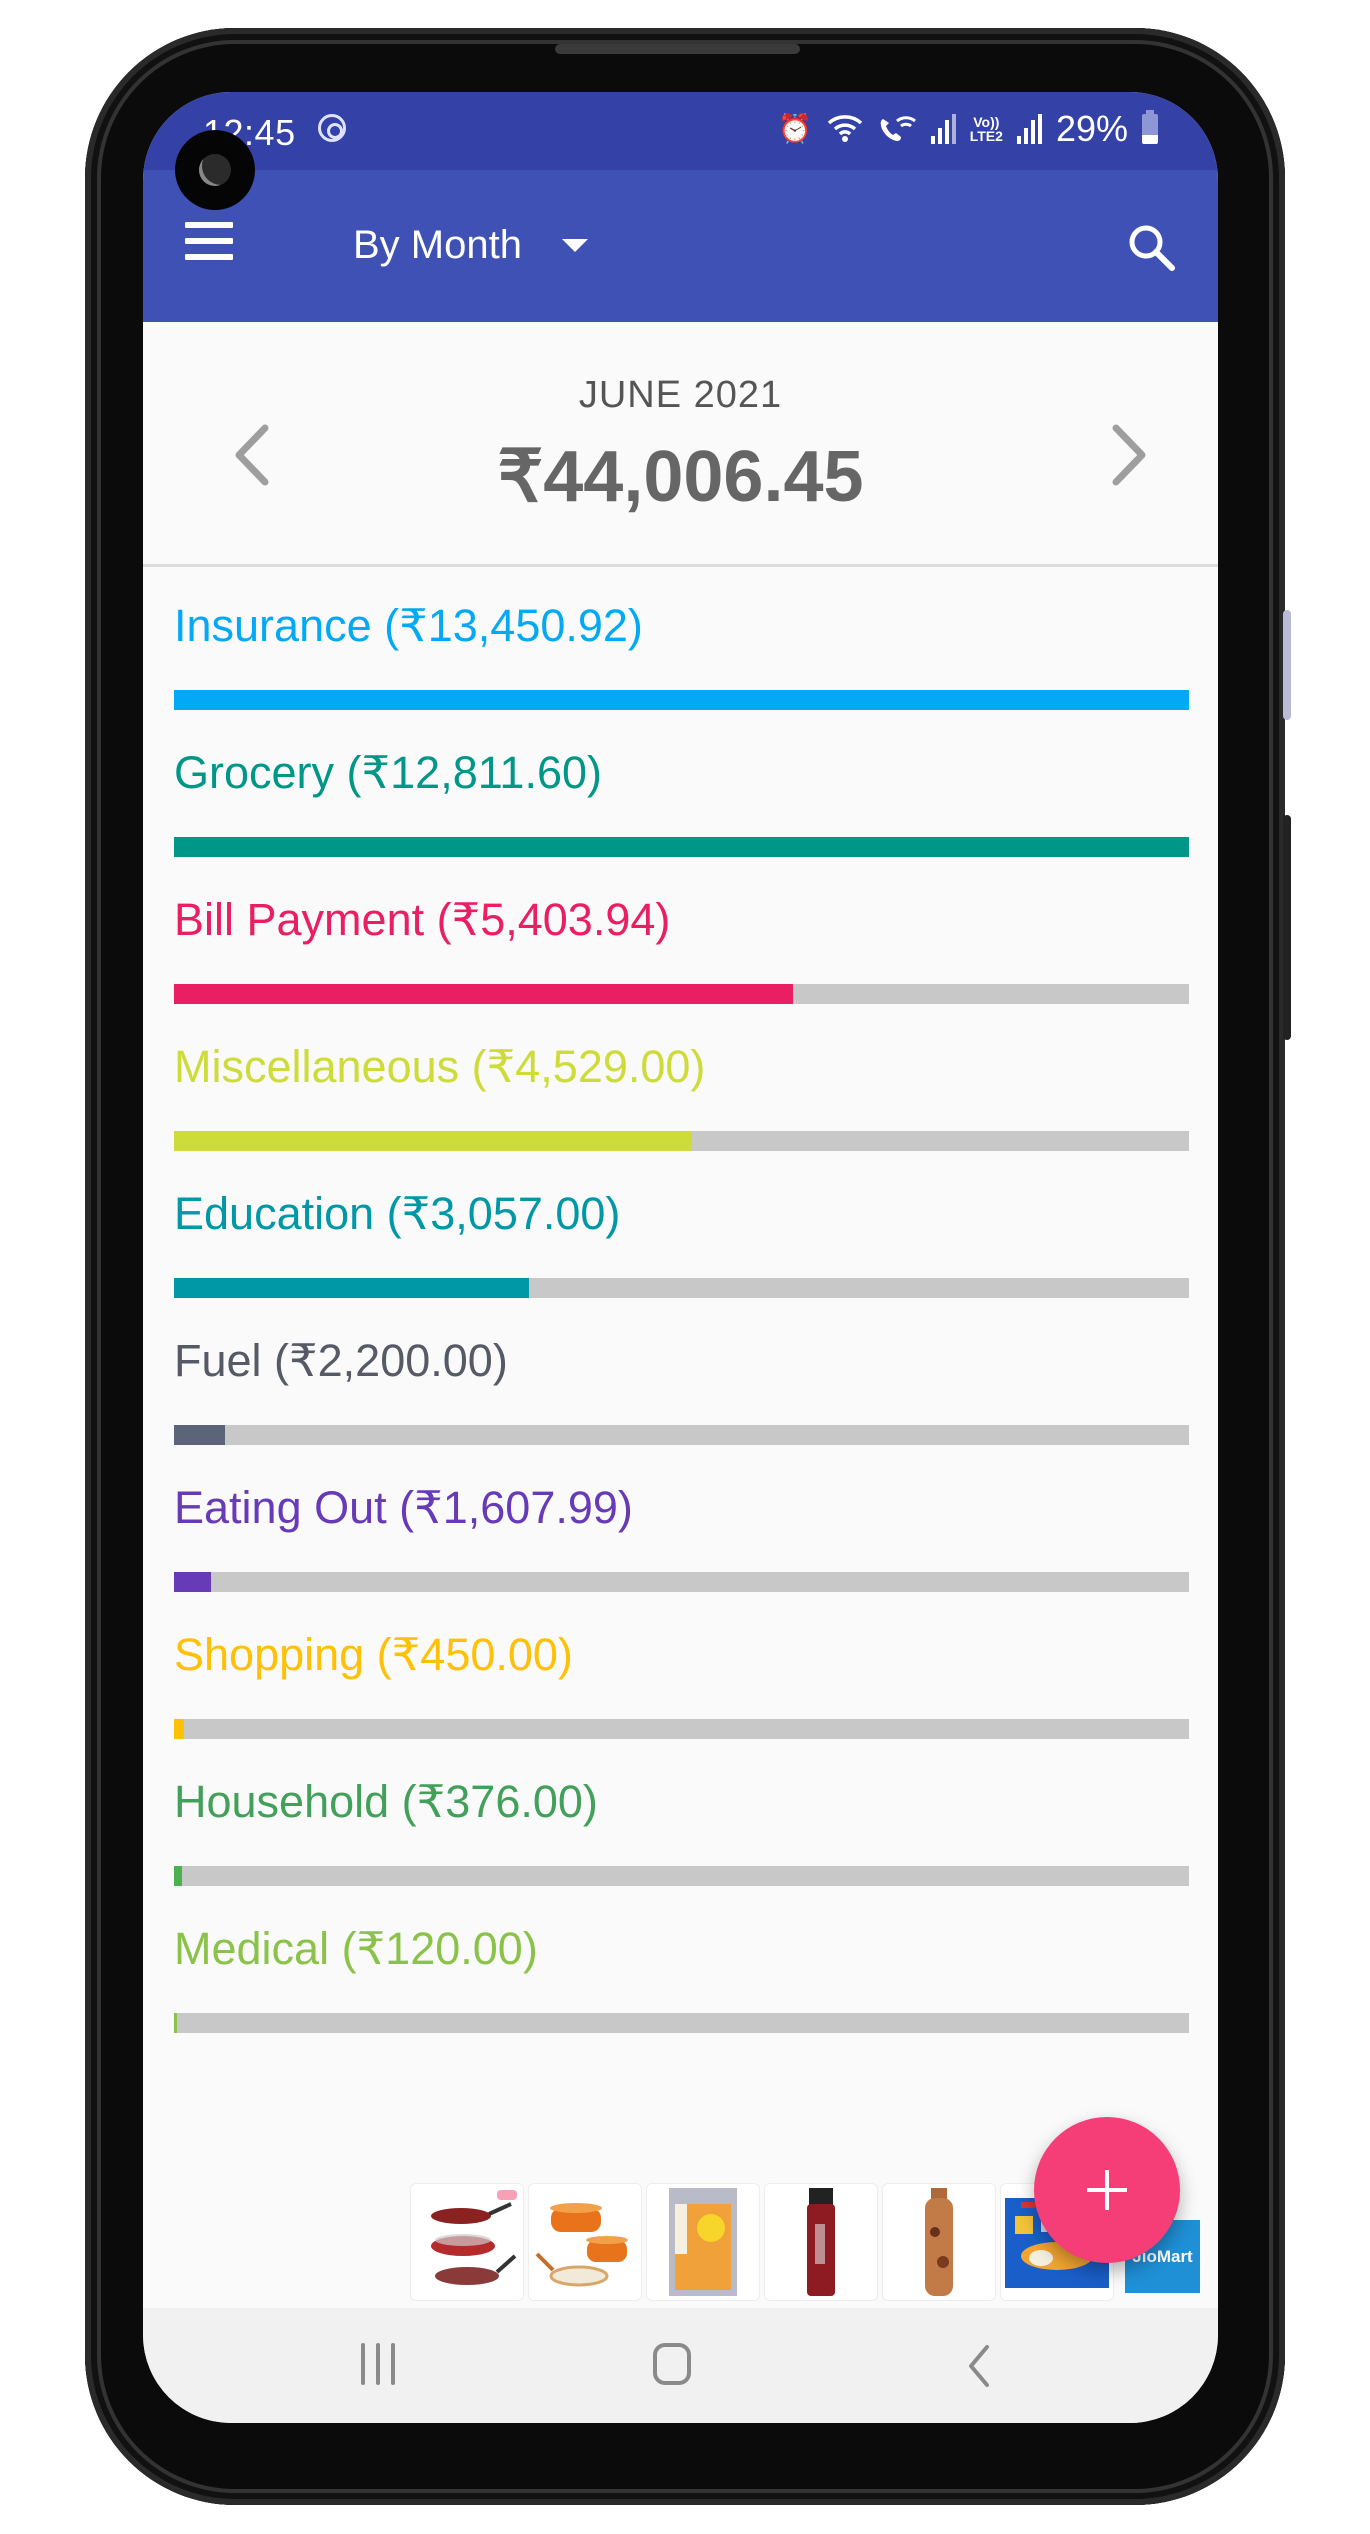  Describe the element at coordinates (332, 128) in the screenshot. I see `sync-icon` at that location.